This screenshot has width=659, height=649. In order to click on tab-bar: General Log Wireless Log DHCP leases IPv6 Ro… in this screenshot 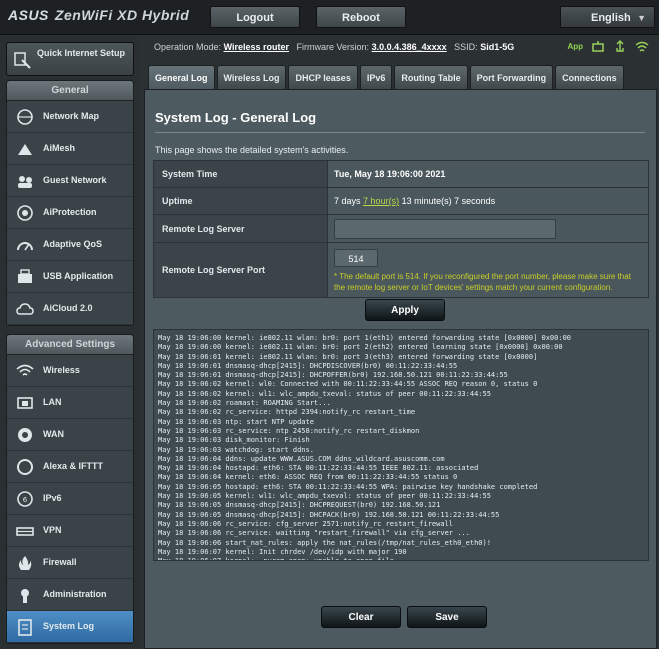, I will do `click(386, 77)`.